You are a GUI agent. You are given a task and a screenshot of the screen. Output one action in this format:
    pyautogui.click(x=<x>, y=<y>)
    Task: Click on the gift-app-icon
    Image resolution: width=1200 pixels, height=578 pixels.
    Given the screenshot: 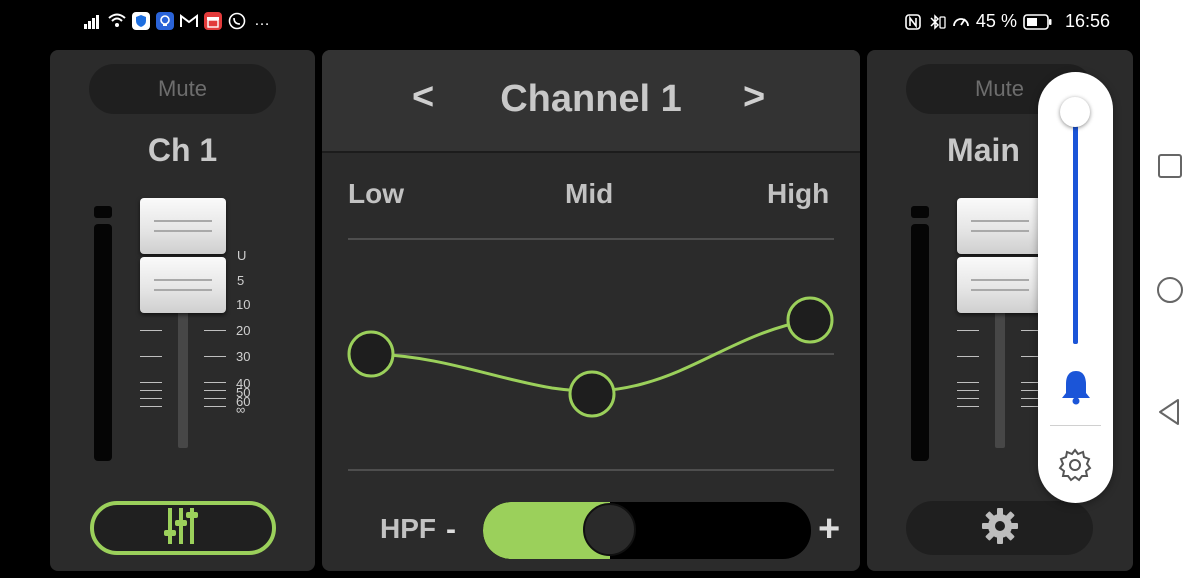 What is the action you would take?
    pyautogui.click(x=213, y=21)
    